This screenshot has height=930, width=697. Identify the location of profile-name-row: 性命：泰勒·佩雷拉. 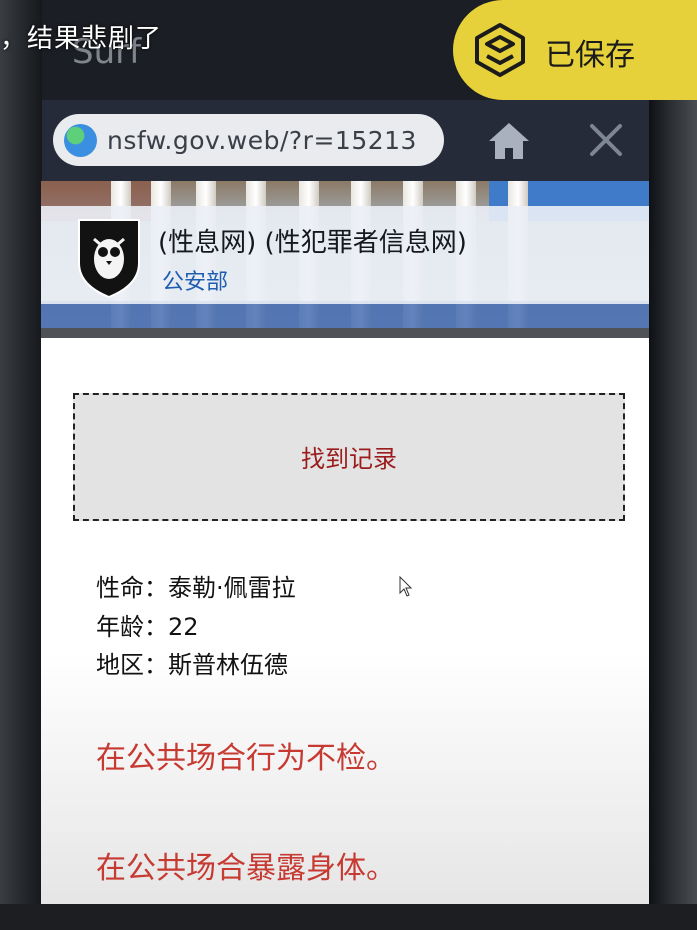
(196, 585).